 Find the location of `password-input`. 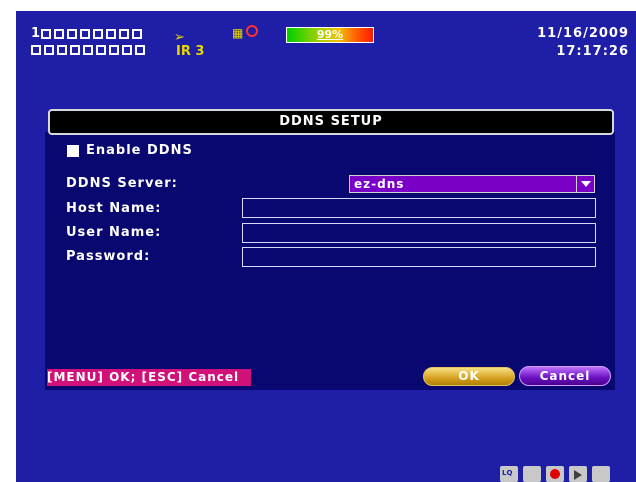

password-input is located at coordinates (419, 257).